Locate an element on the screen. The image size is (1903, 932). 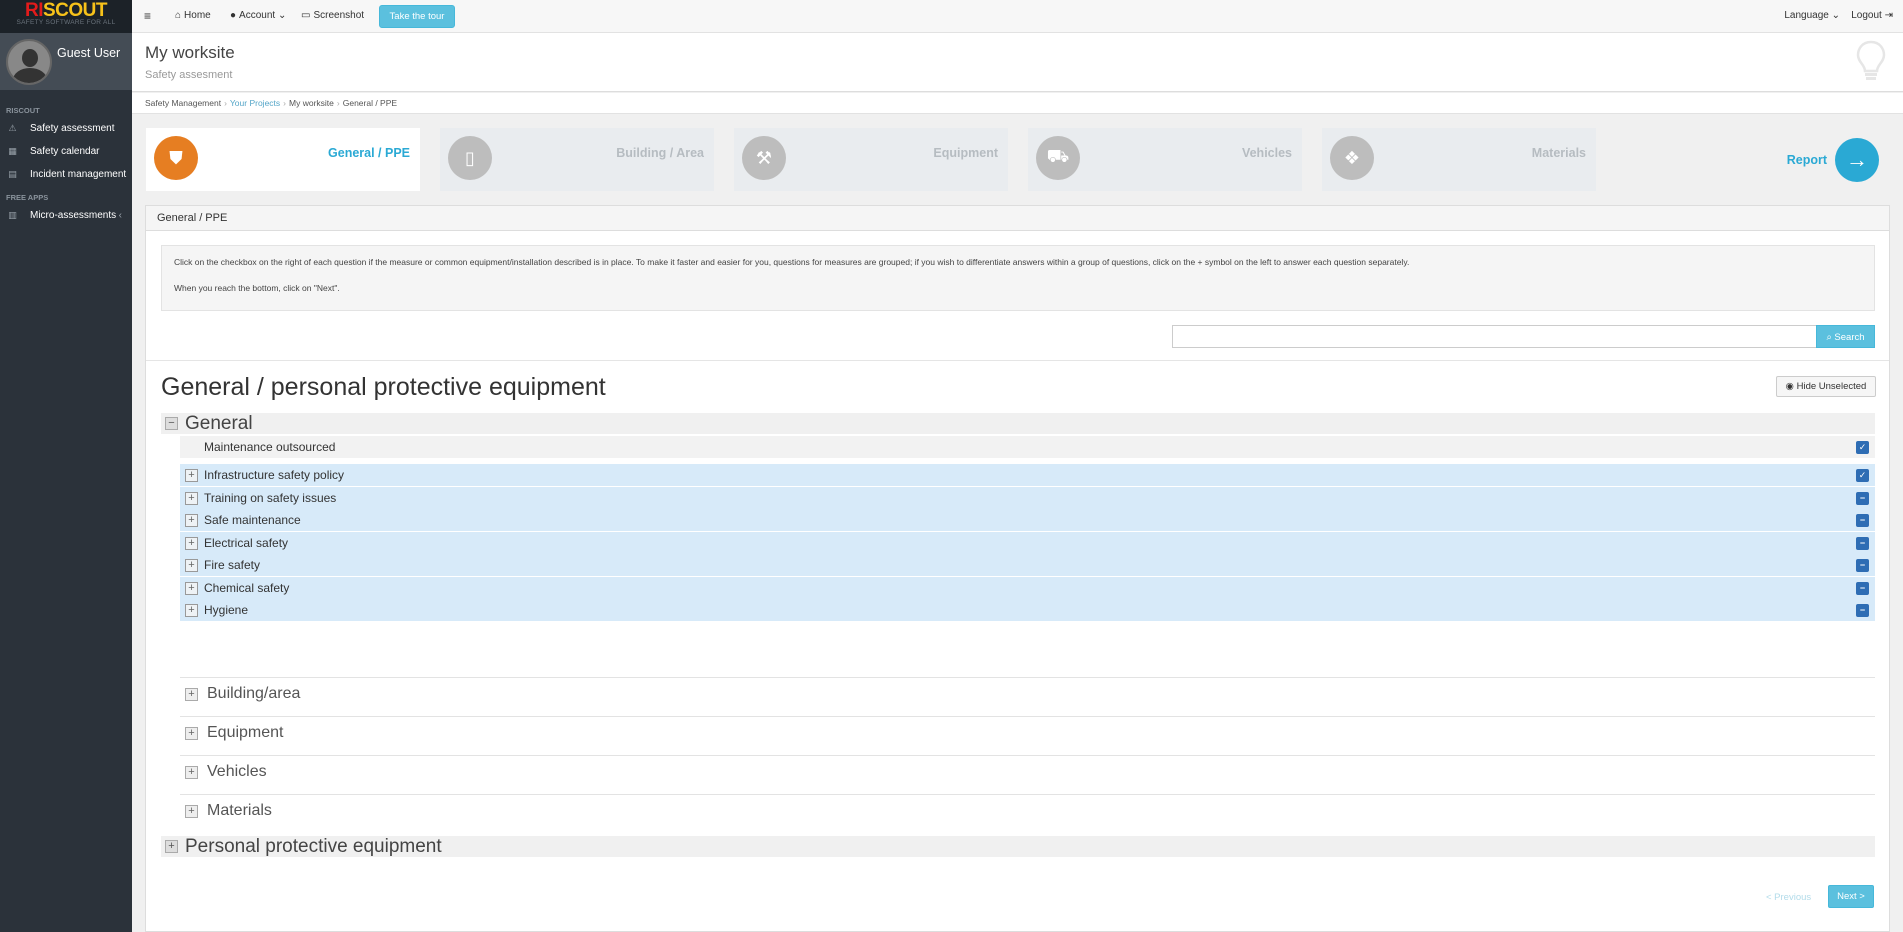
subsection-equipment: + Equipment is located at coordinates (1027, 732).